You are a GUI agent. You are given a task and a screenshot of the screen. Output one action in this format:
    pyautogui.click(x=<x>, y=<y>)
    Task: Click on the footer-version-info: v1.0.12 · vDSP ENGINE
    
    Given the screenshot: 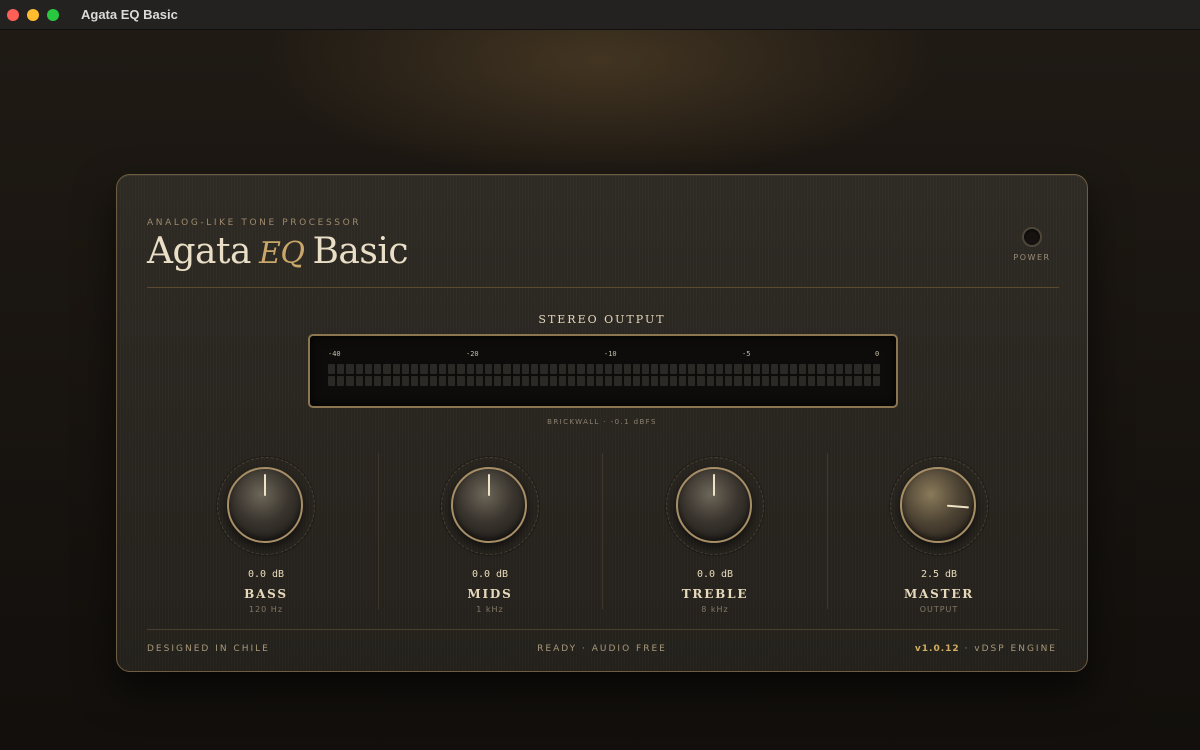 What is the action you would take?
    pyautogui.click(x=986, y=649)
    